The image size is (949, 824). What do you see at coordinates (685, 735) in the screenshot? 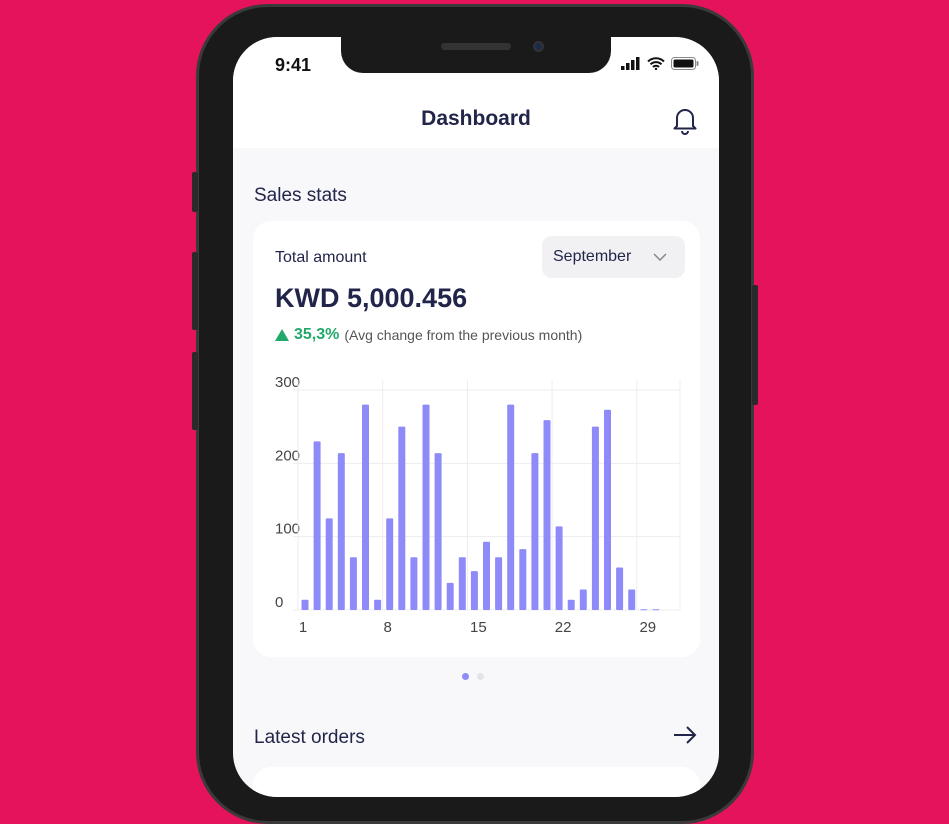
I see `arrow-right-icon` at bounding box center [685, 735].